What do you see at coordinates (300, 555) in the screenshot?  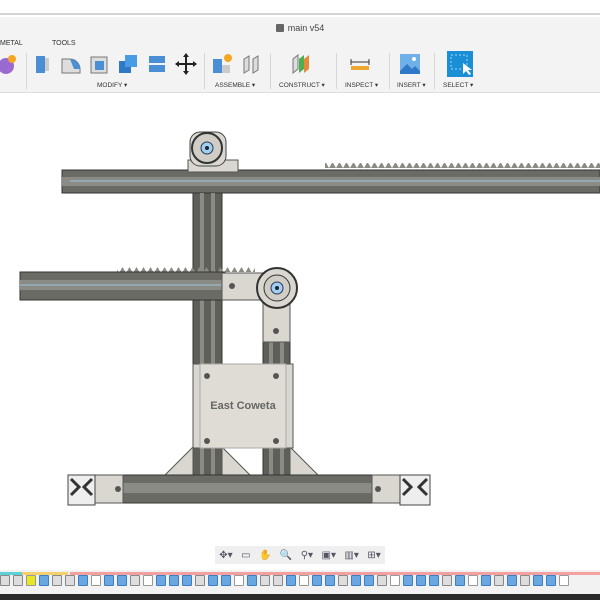 I see `navigation-bar: ✥▾ ▭ ✋ 🔍 ⚲▾ ▣▾ ▥▾ ⊞▾` at bounding box center [300, 555].